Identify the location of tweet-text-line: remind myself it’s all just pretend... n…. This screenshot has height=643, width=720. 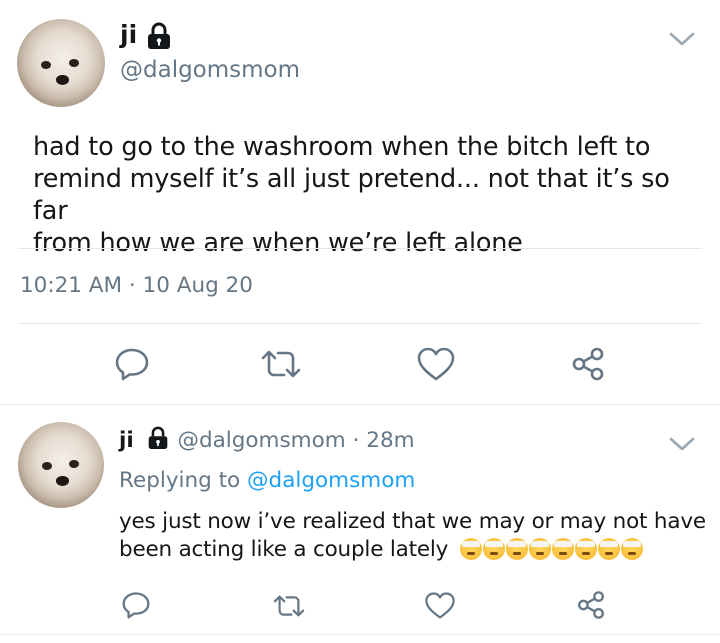
(351, 195).